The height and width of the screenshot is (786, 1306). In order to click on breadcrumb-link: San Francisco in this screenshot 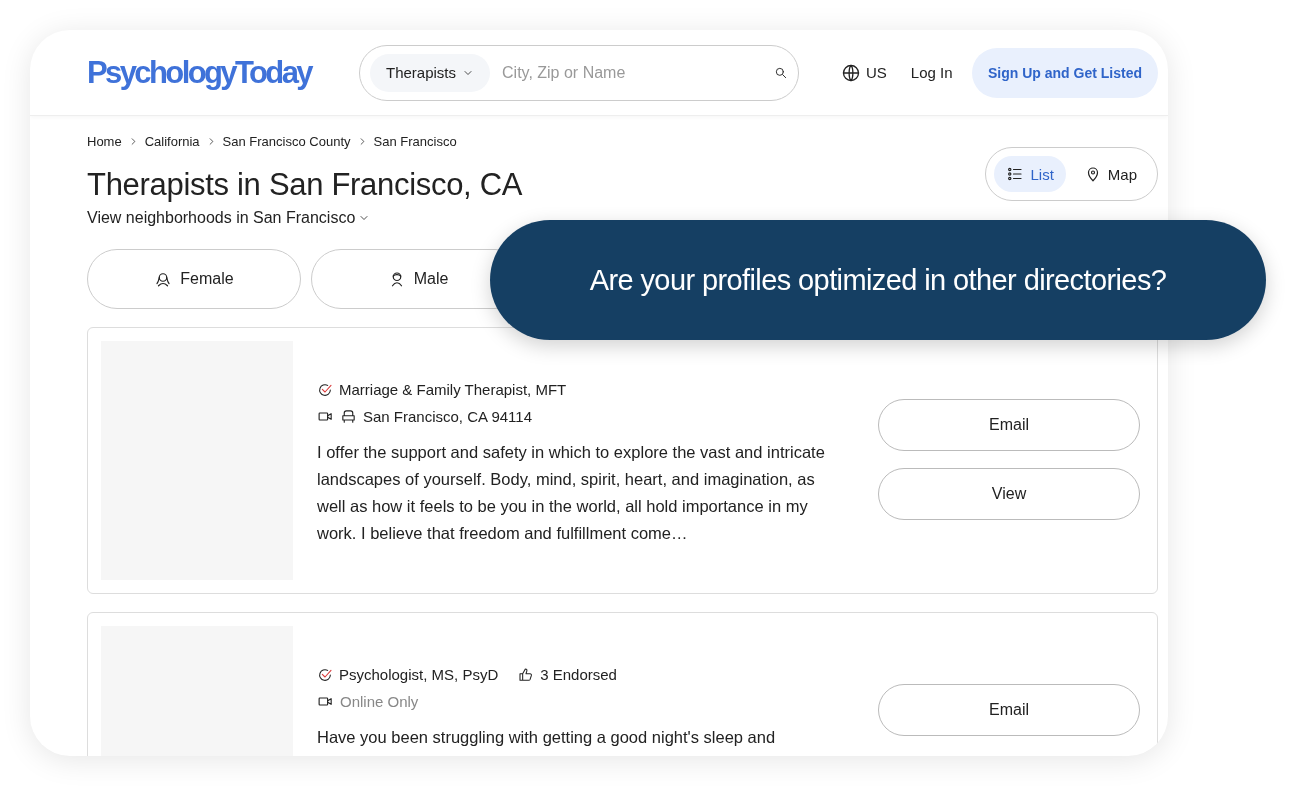, I will do `click(415, 141)`.